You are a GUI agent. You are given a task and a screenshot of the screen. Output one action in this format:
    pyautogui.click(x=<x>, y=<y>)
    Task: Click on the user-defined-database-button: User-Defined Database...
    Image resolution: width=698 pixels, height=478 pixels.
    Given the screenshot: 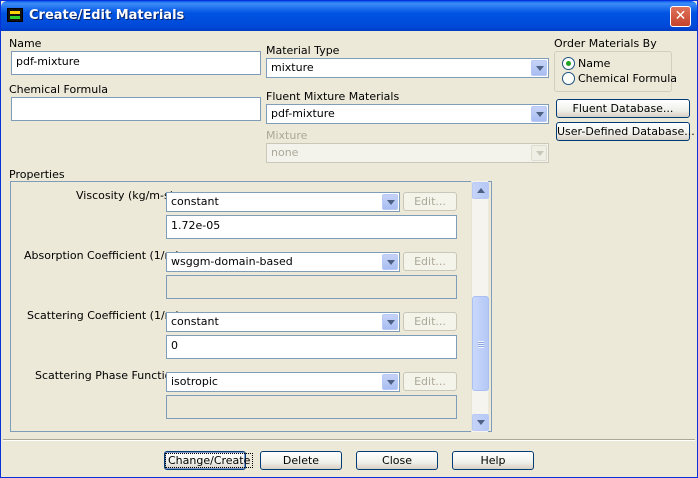 What is the action you would take?
    pyautogui.click(x=625, y=131)
    